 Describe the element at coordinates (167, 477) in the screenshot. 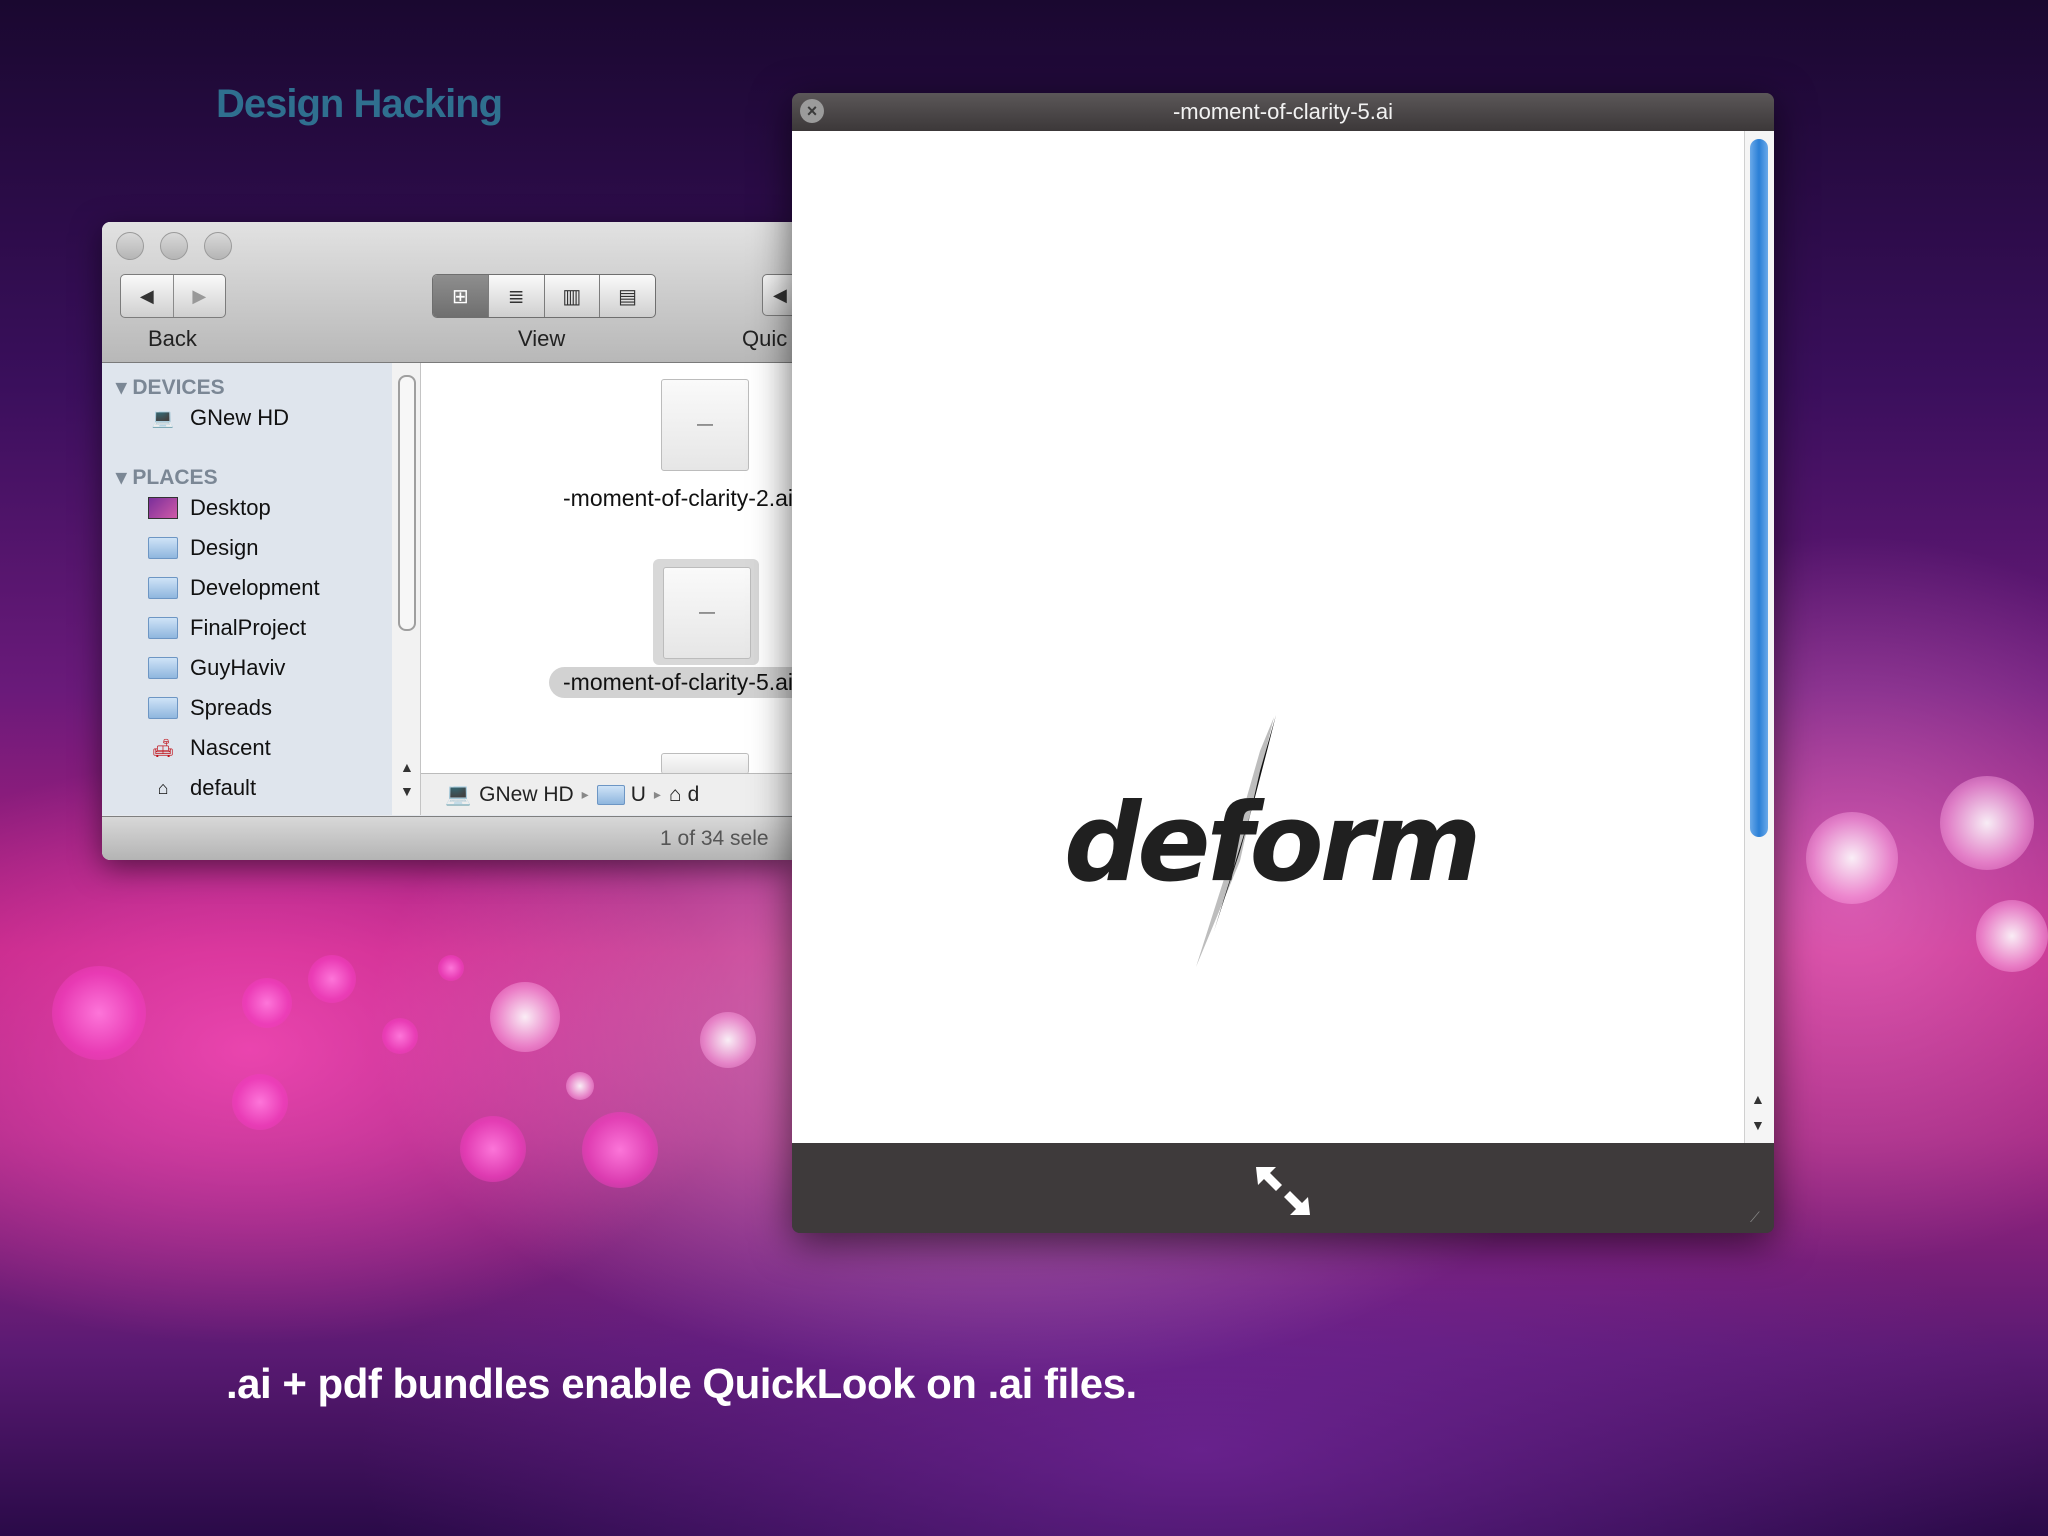

I see `sidebar-header-places: ▾ PLACES` at that location.